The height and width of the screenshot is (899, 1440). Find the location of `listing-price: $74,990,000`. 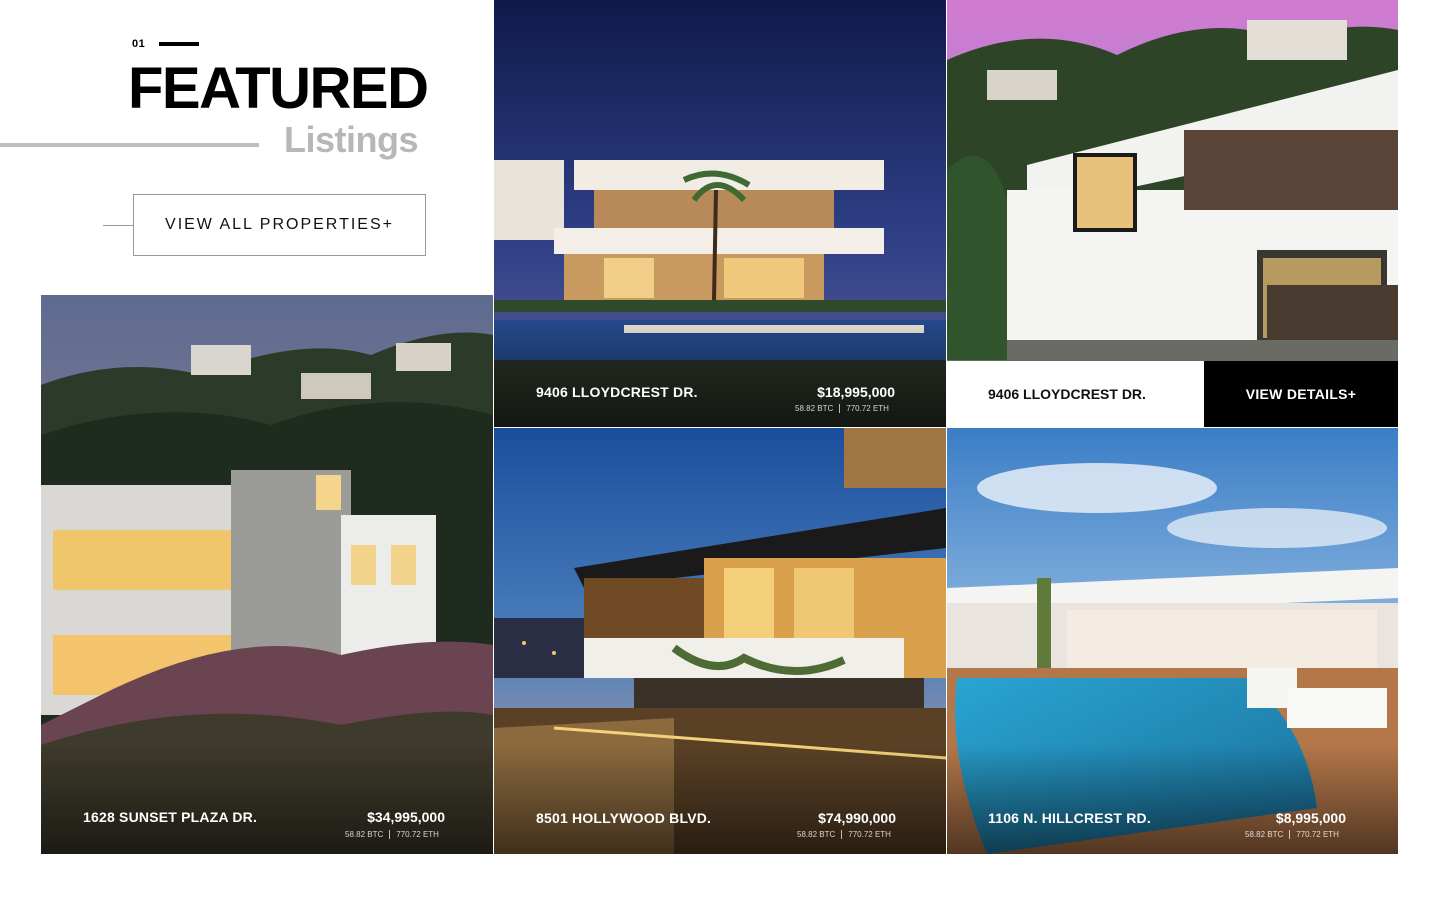

listing-price: $74,990,000 is located at coordinates (857, 818).